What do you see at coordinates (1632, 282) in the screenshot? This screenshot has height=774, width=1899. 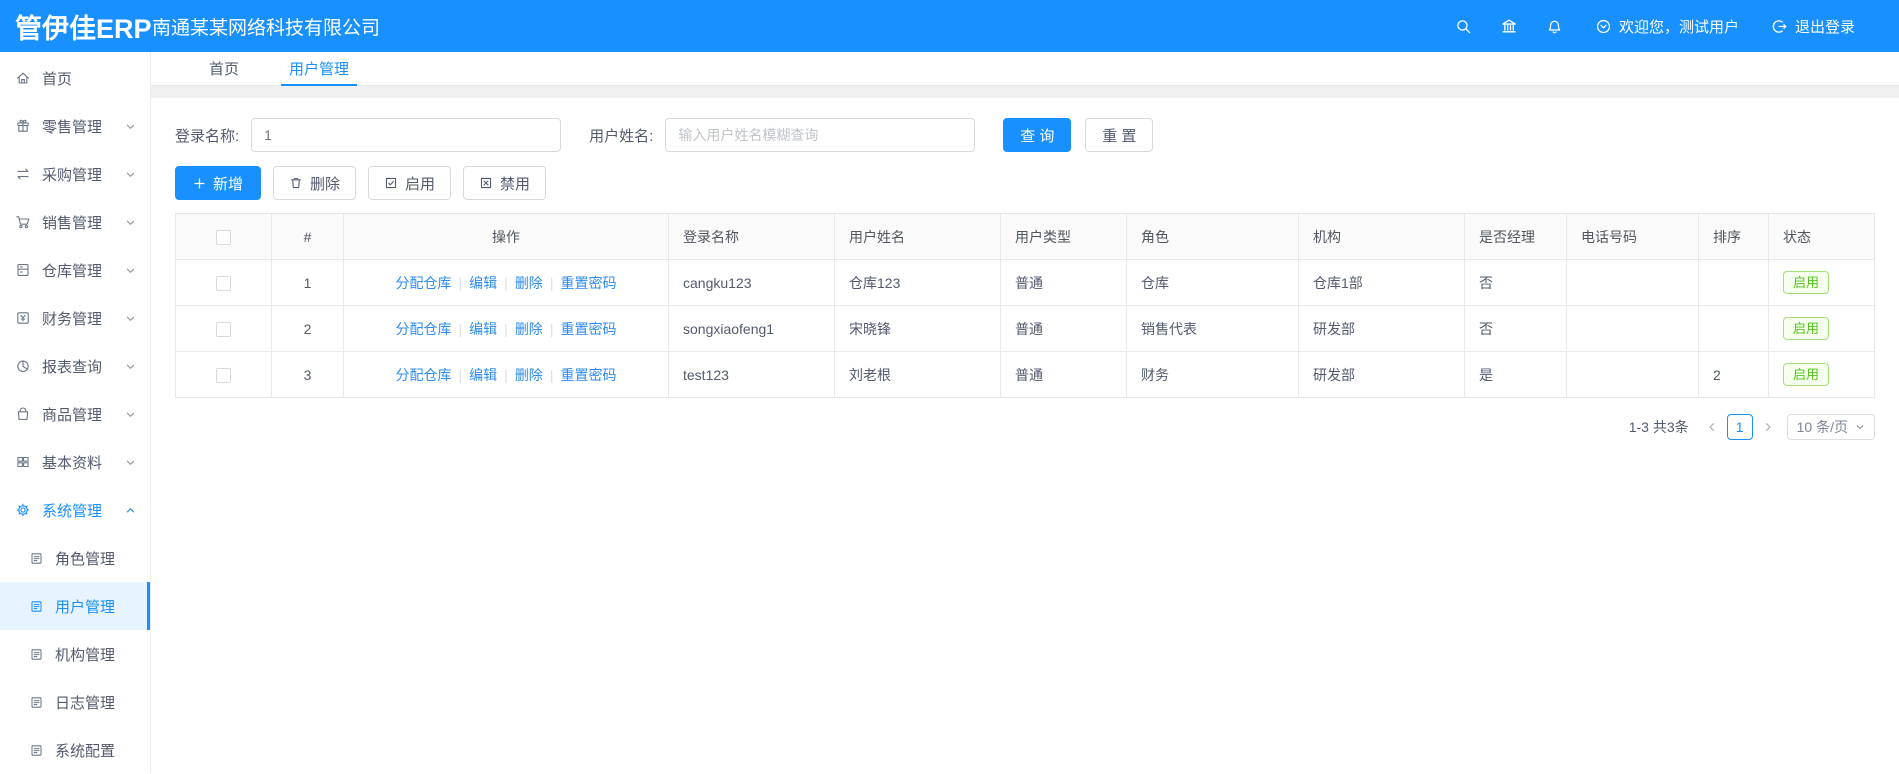 I see `cell-phone` at bounding box center [1632, 282].